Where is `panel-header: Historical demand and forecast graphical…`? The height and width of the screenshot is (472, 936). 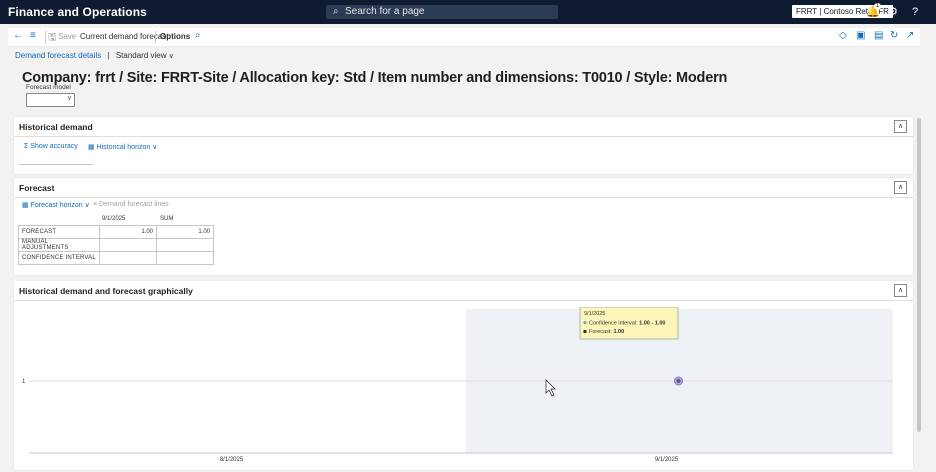 panel-header: Historical demand and forecast graphical… is located at coordinates (463, 291).